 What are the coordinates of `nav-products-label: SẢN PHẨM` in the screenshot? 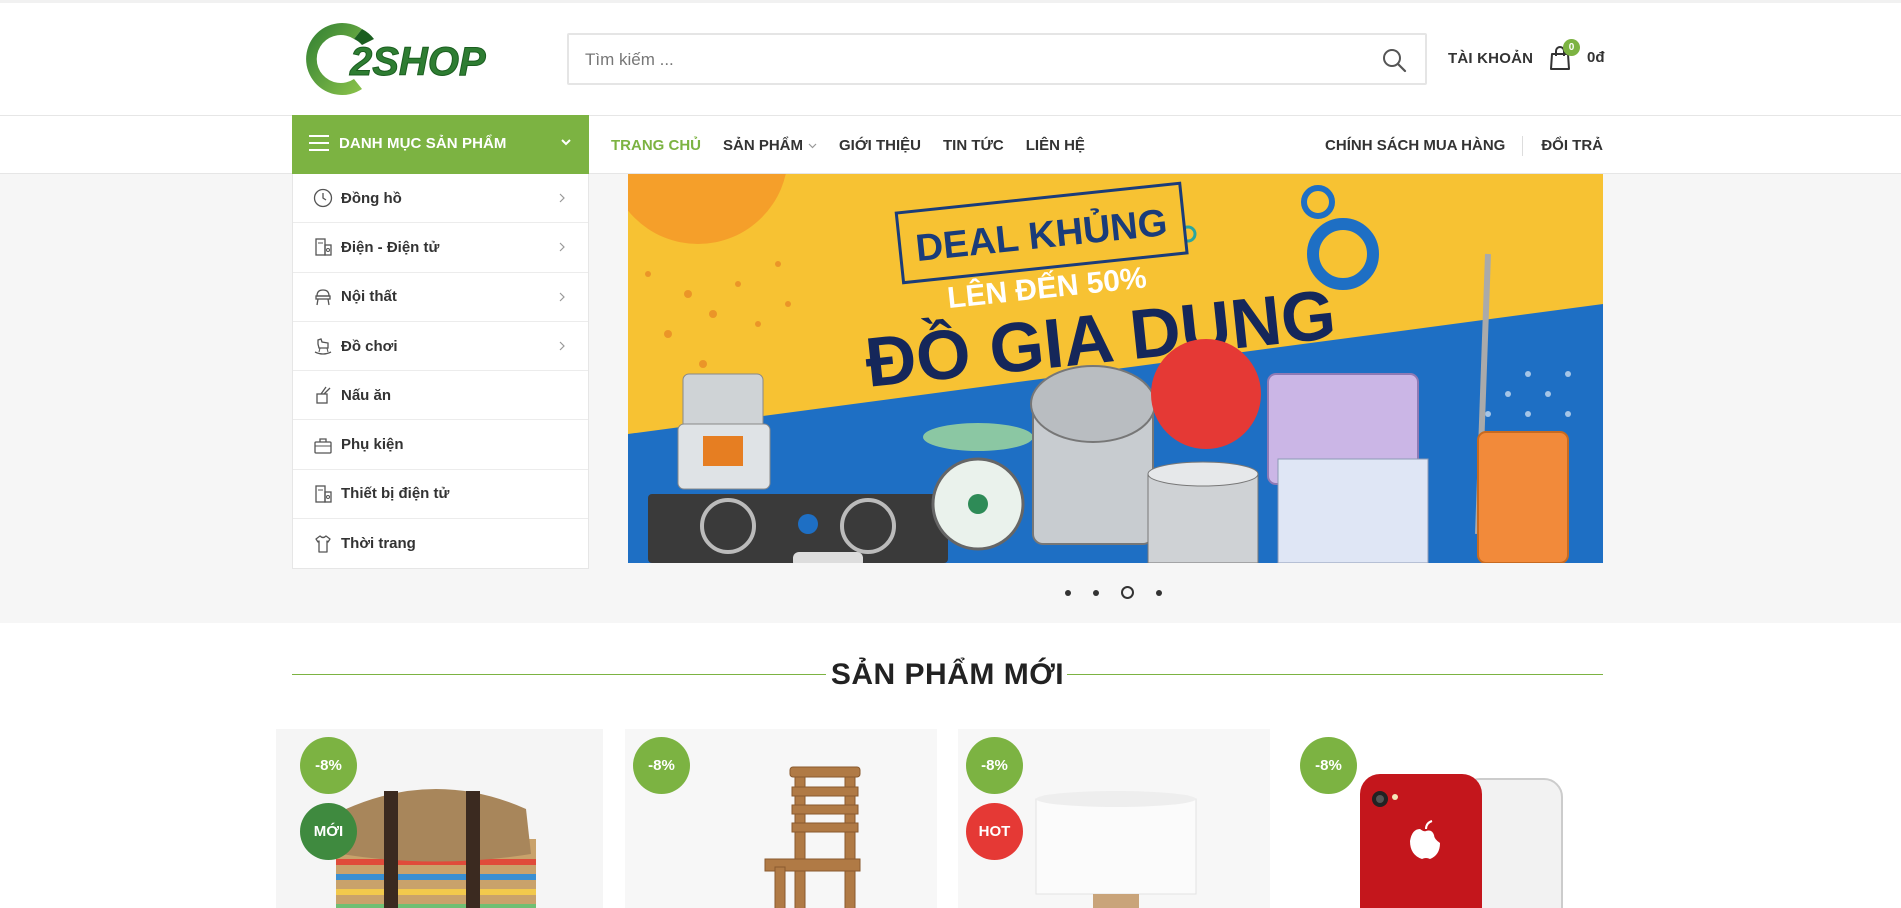 It's located at (763, 145).